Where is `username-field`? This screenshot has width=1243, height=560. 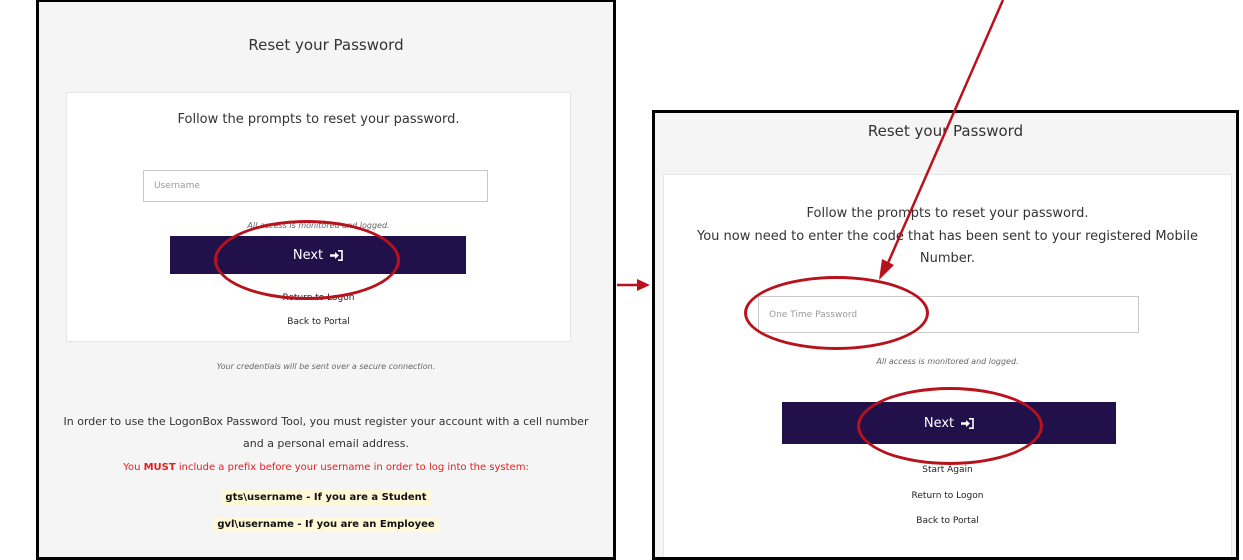
username-field is located at coordinates (315, 186).